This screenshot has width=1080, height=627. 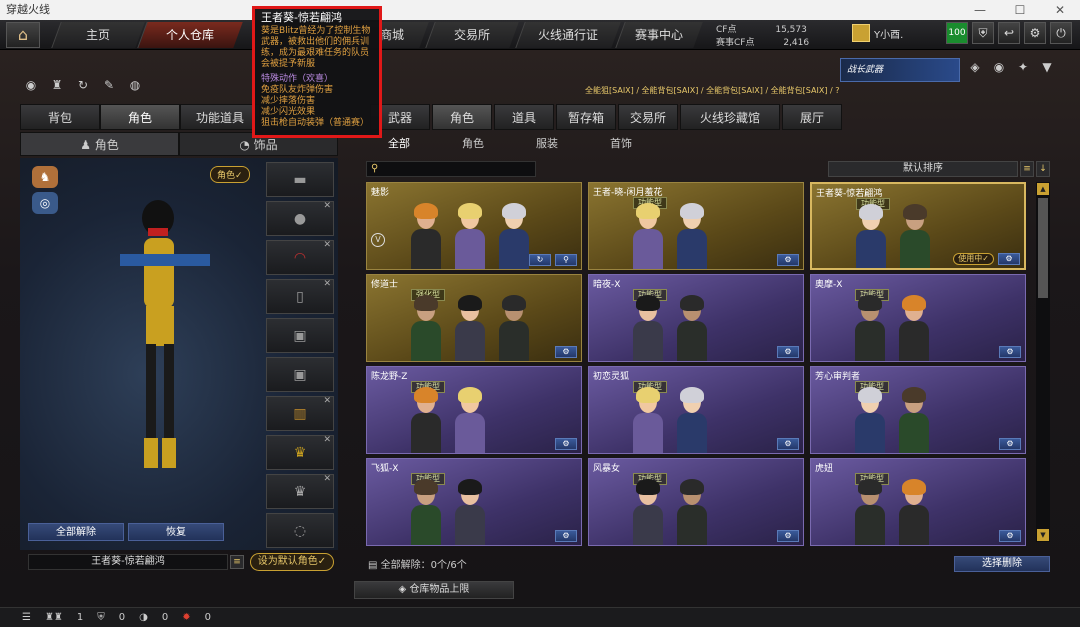 I want to click on refresh-icon: ↻, so click(x=83, y=87).